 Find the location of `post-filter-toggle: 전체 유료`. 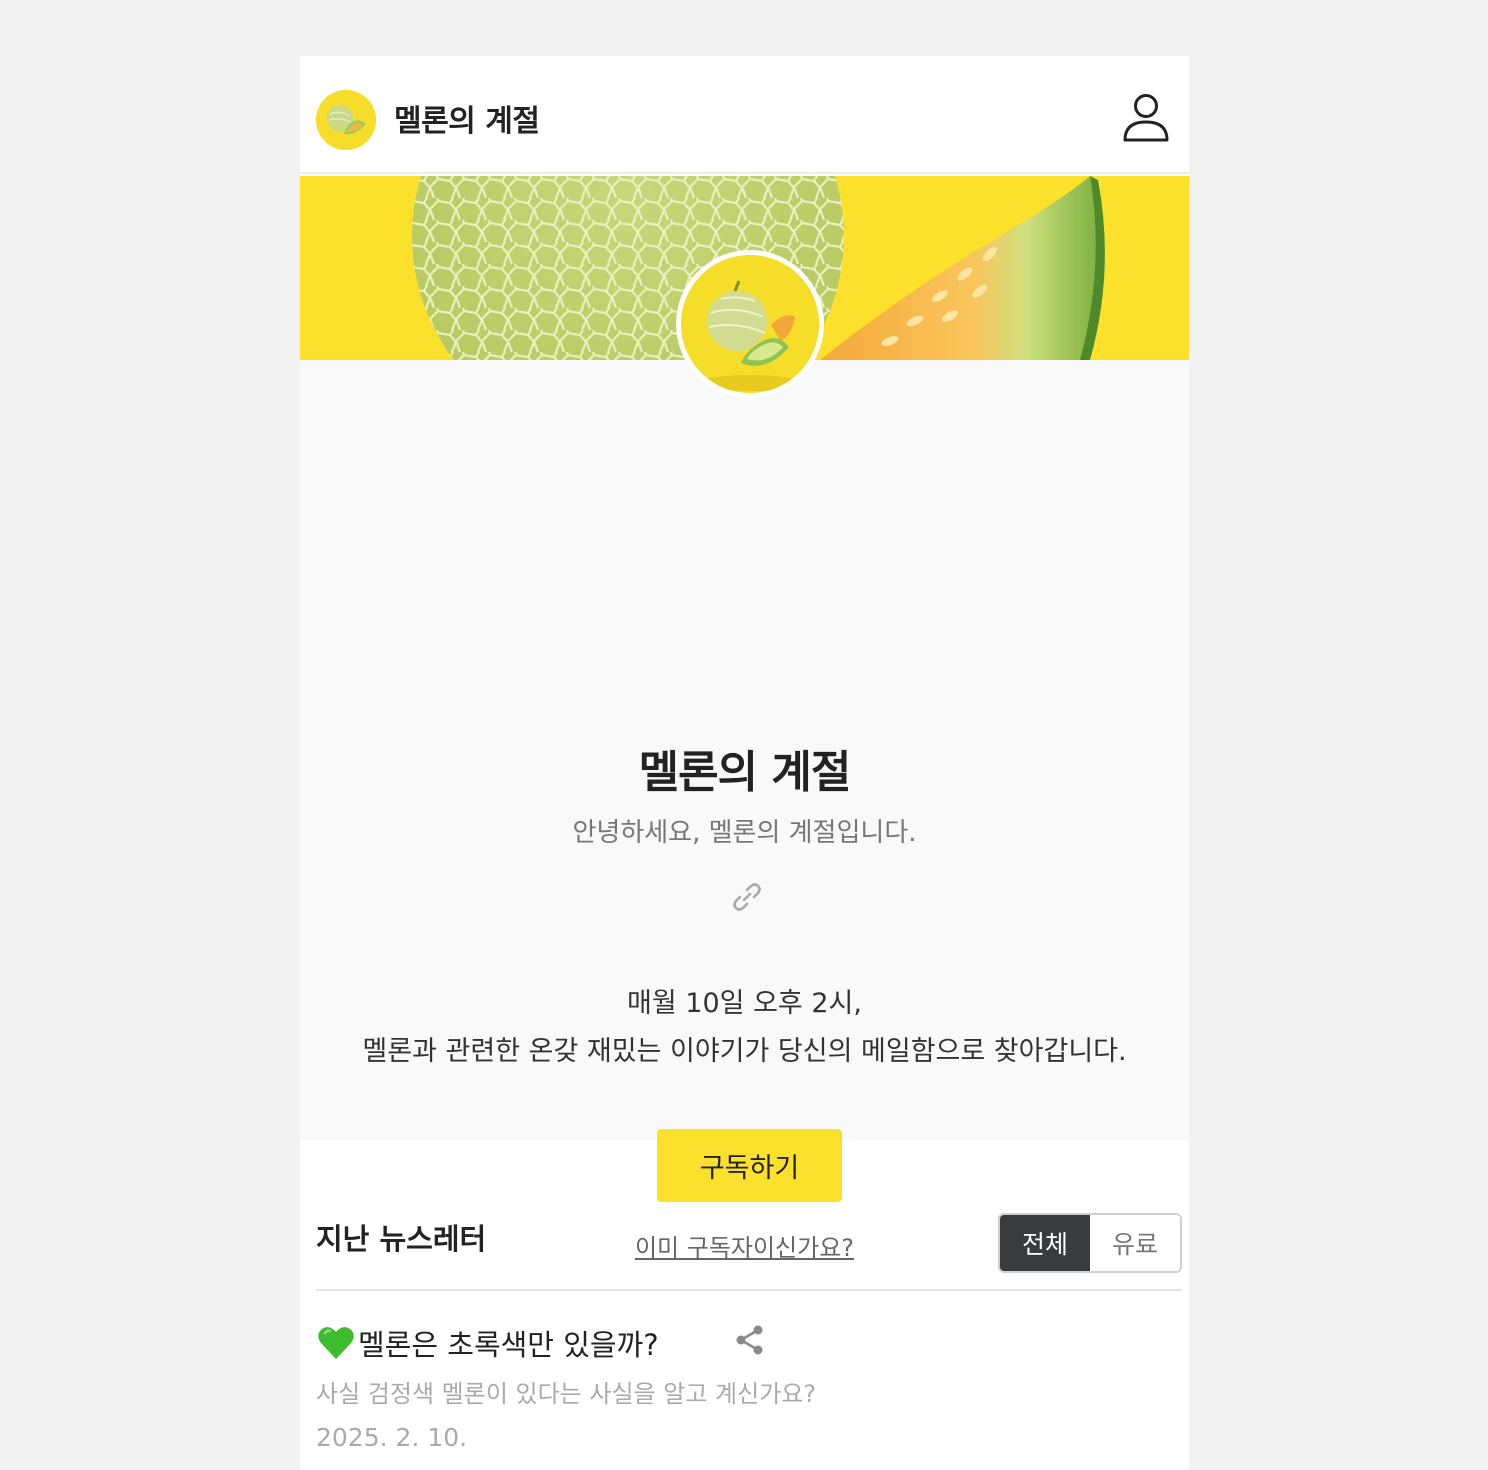

post-filter-toggle: 전체 유료 is located at coordinates (1090, 1243).